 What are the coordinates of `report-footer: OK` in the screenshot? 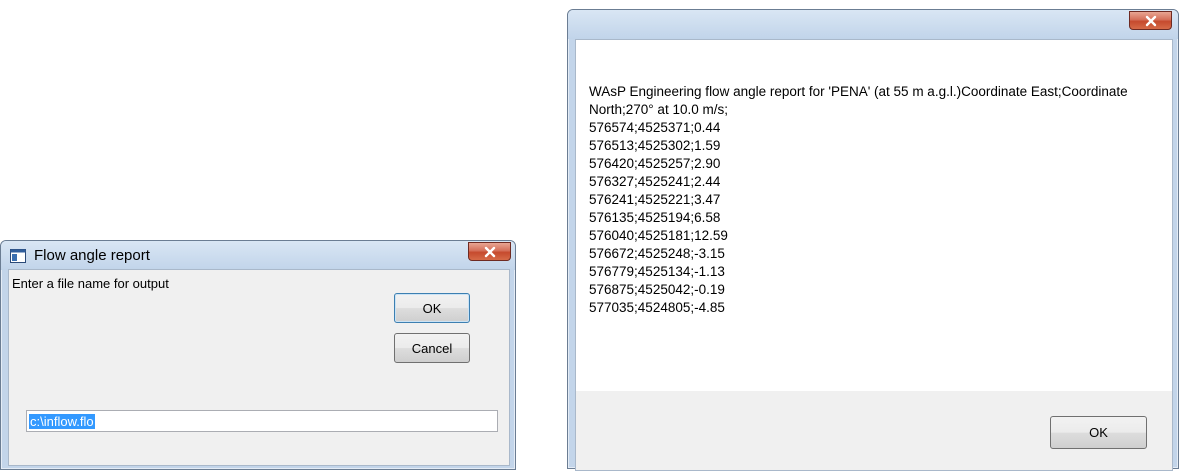 It's located at (874, 430).